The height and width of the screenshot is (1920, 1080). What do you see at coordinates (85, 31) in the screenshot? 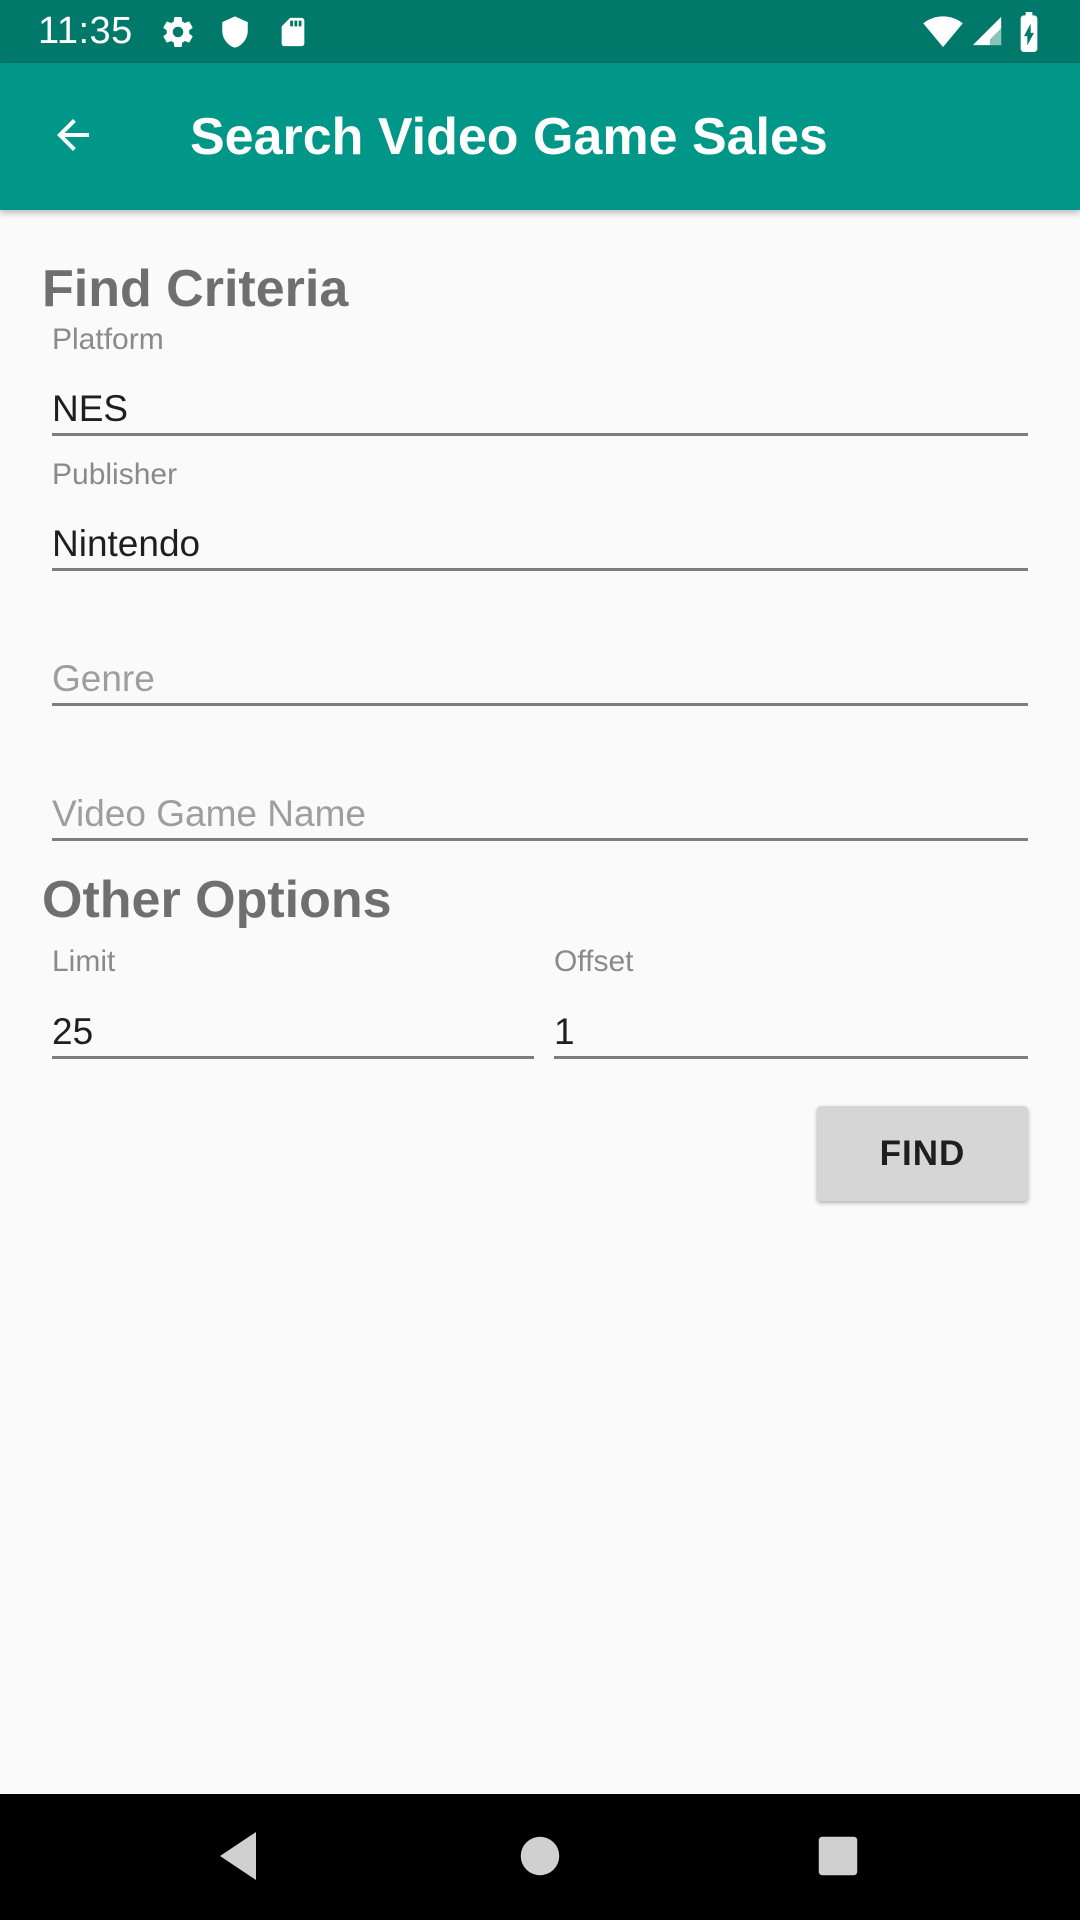
I see `status-time: 11:35` at bounding box center [85, 31].